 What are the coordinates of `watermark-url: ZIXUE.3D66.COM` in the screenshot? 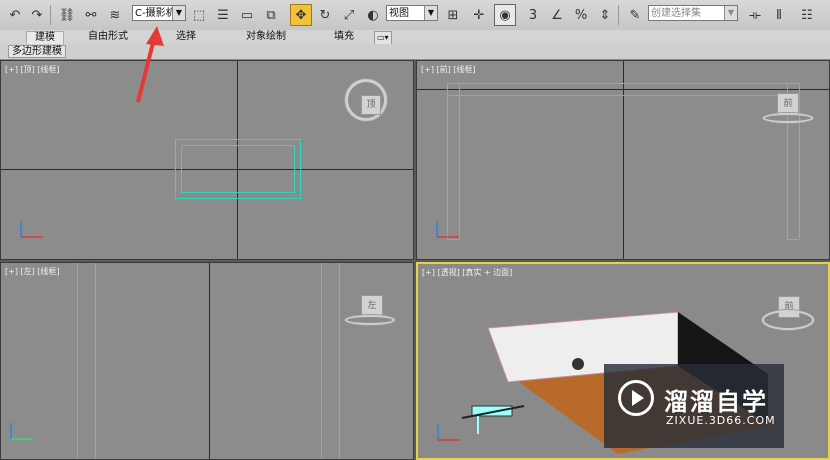 It's located at (721, 420).